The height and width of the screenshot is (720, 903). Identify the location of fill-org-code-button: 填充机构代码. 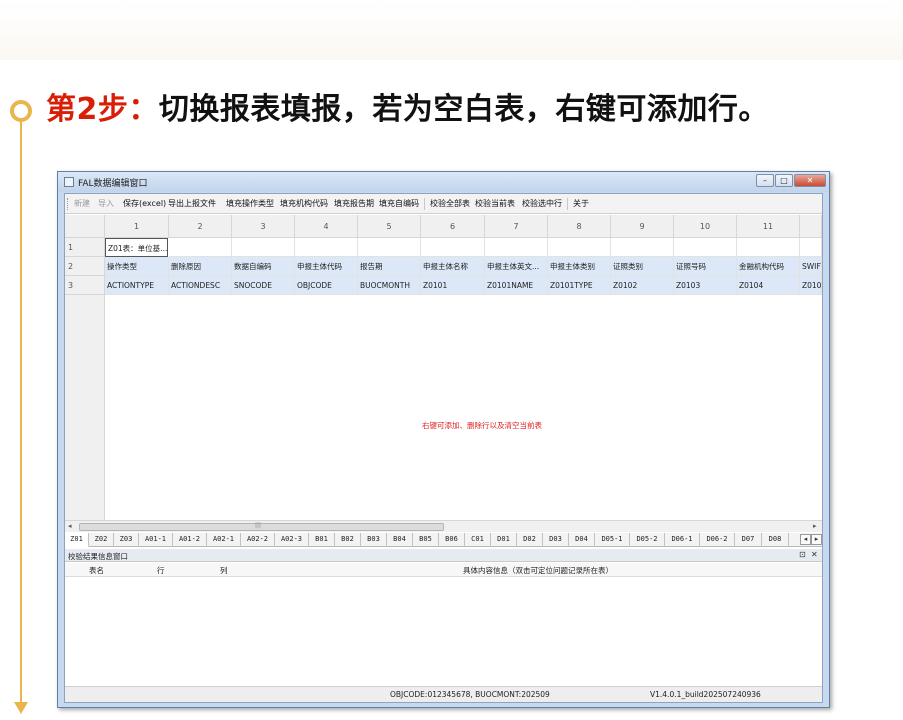
(304, 203).